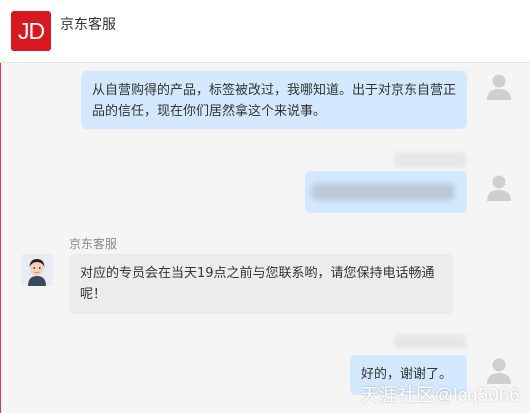  I want to click on sender-name: 京东客服, so click(93, 244).